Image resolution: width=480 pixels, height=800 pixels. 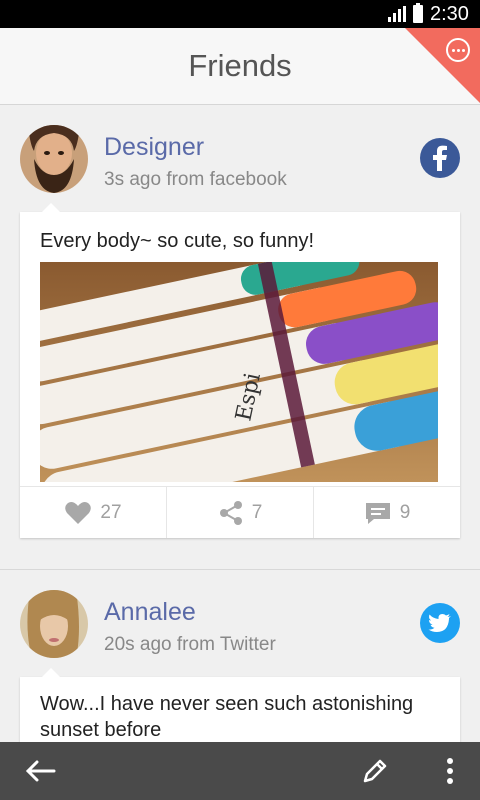 What do you see at coordinates (240, 66) in the screenshot?
I see `app-header: Friends` at bounding box center [240, 66].